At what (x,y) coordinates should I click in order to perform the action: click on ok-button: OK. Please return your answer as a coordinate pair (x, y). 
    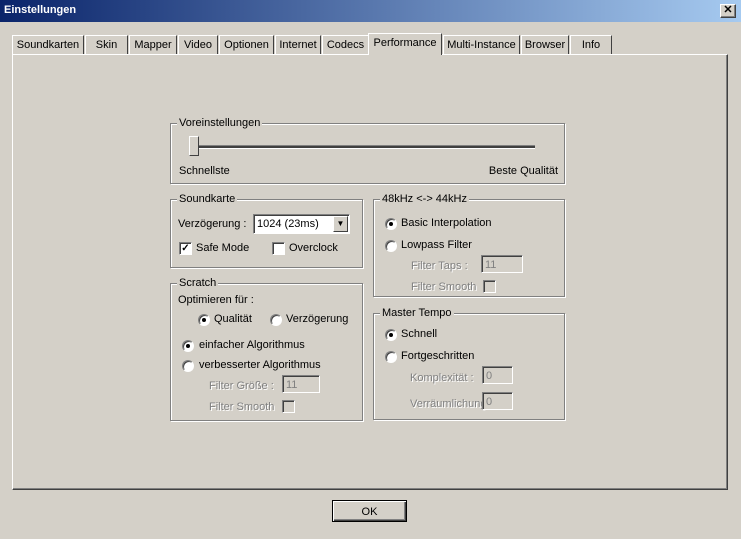
    Looking at the image, I should click on (369, 511).